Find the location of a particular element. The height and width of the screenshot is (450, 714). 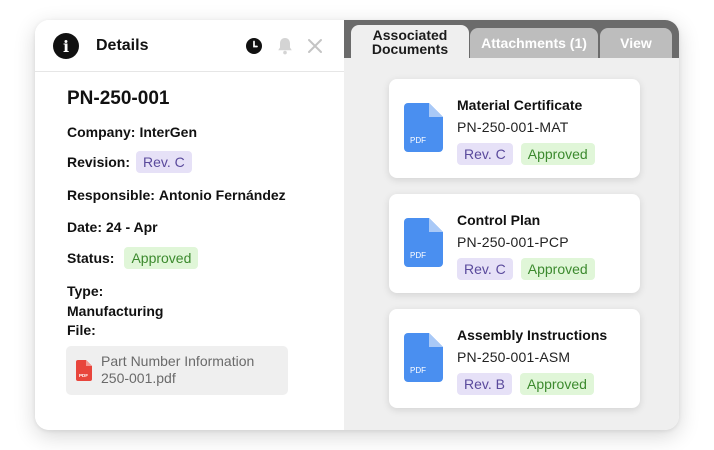

date-field: Date: 24 - Apr is located at coordinates (112, 227).